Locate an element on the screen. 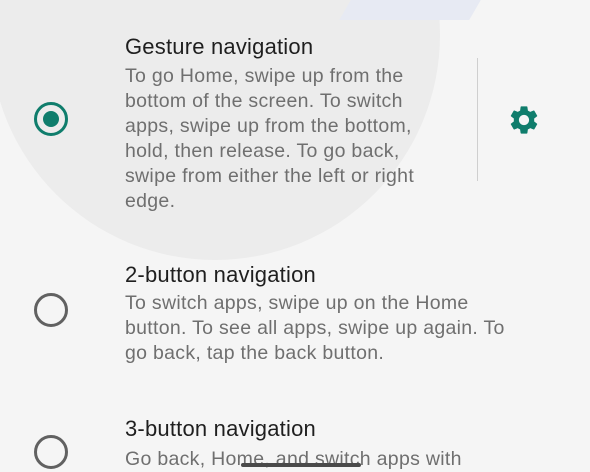 The image size is (590, 472). gesture-handle is located at coordinates (301, 465).